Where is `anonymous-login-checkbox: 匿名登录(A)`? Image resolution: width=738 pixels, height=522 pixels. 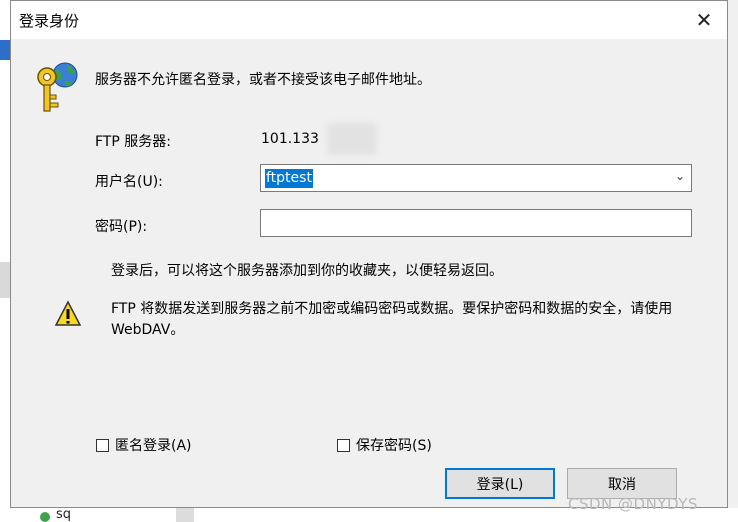 anonymous-login-checkbox: 匿名登录(A) is located at coordinates (144, 445).